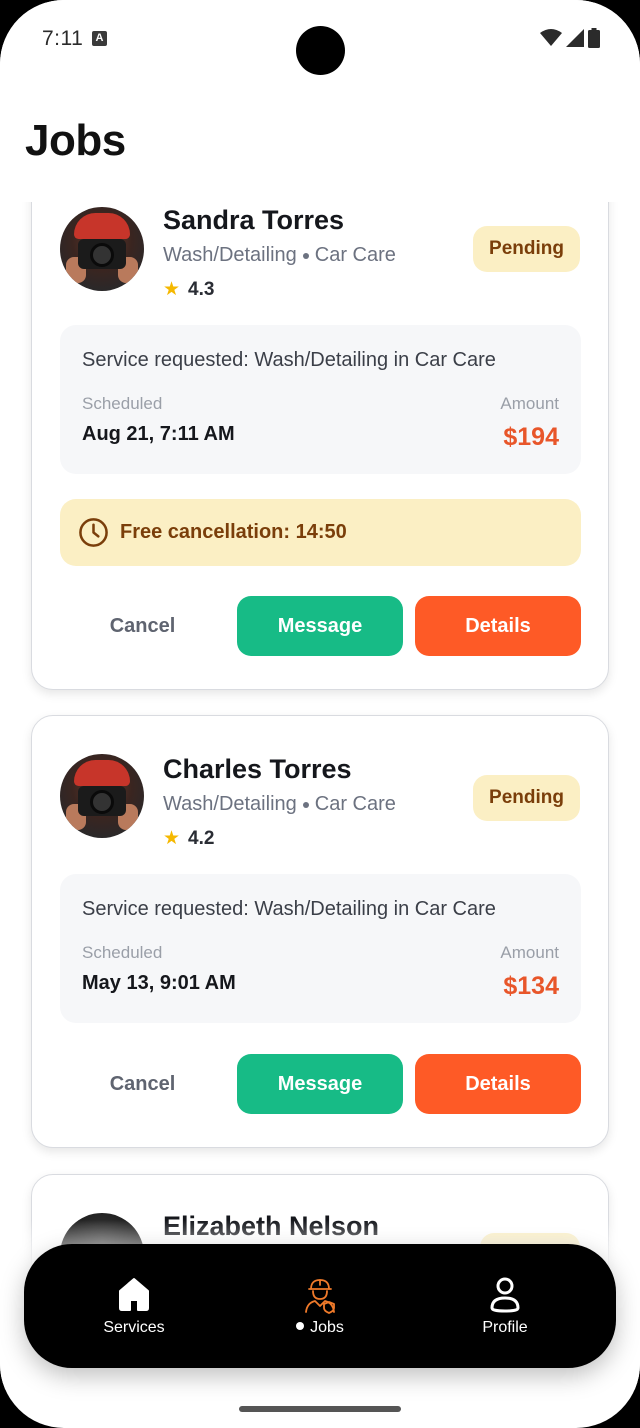 This screenshot has width=640, height=1428. What do you see at coordinates (505, 1295) in the screenshot?
I see `person-icon` at bounding box center [505, 1295].